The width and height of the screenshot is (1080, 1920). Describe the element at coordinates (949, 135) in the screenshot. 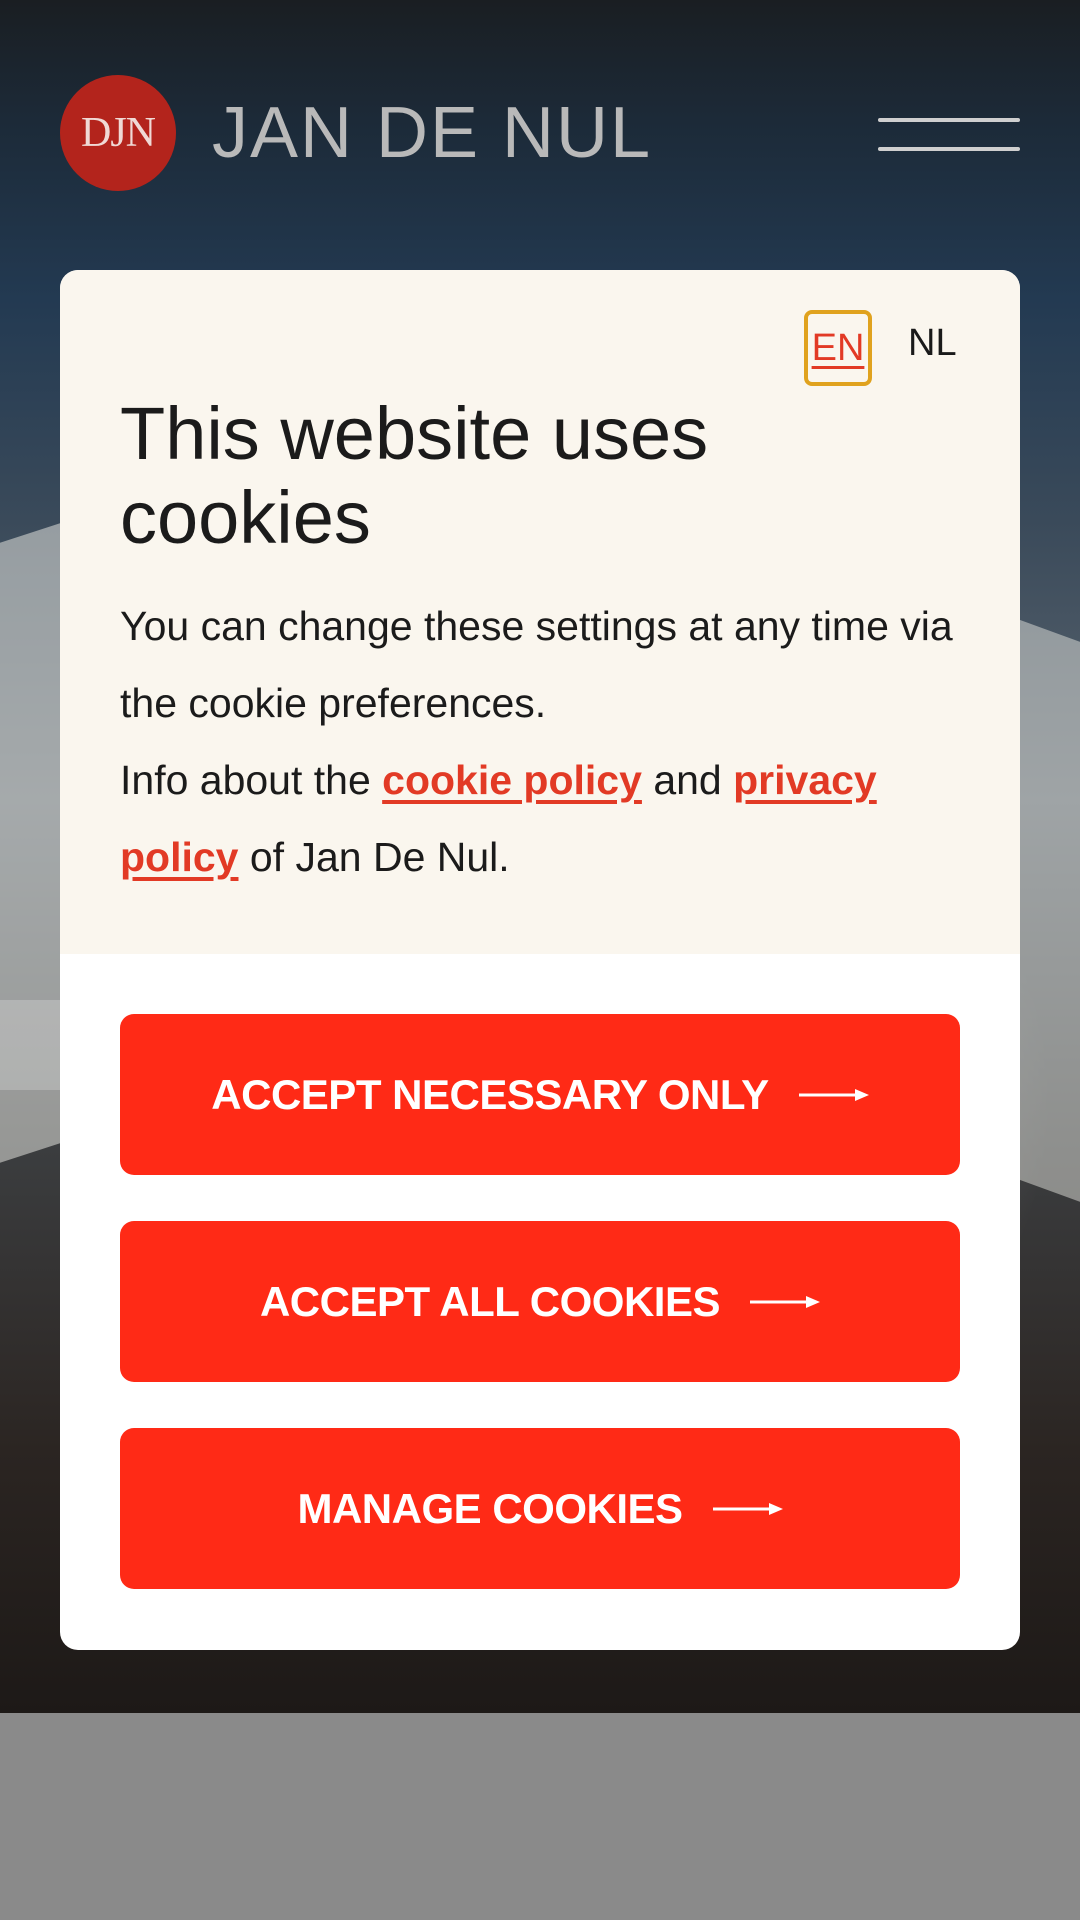

I see `hamburger-menu-icon` at that location.